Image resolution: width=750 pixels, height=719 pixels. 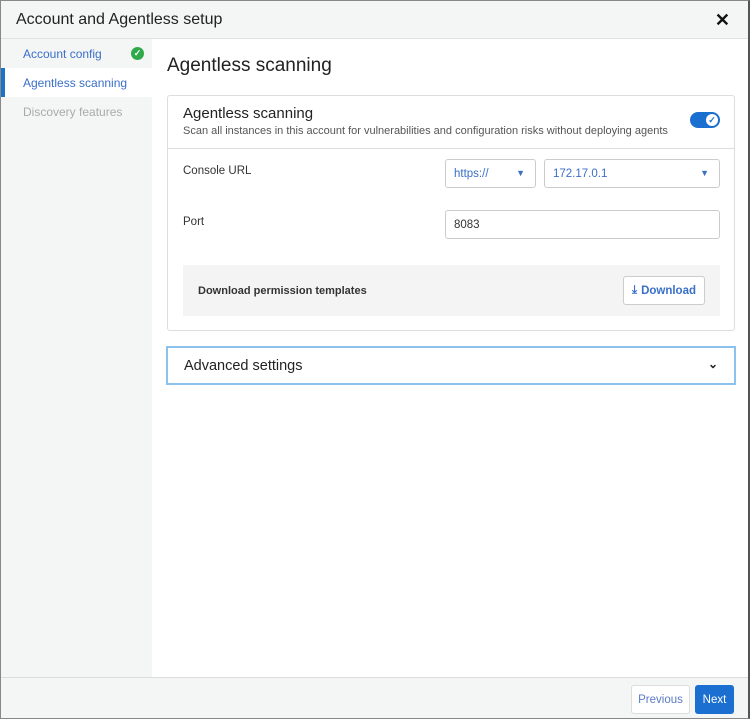 I want to click on console-url-label: Console URL, so click(x=217, y=171).